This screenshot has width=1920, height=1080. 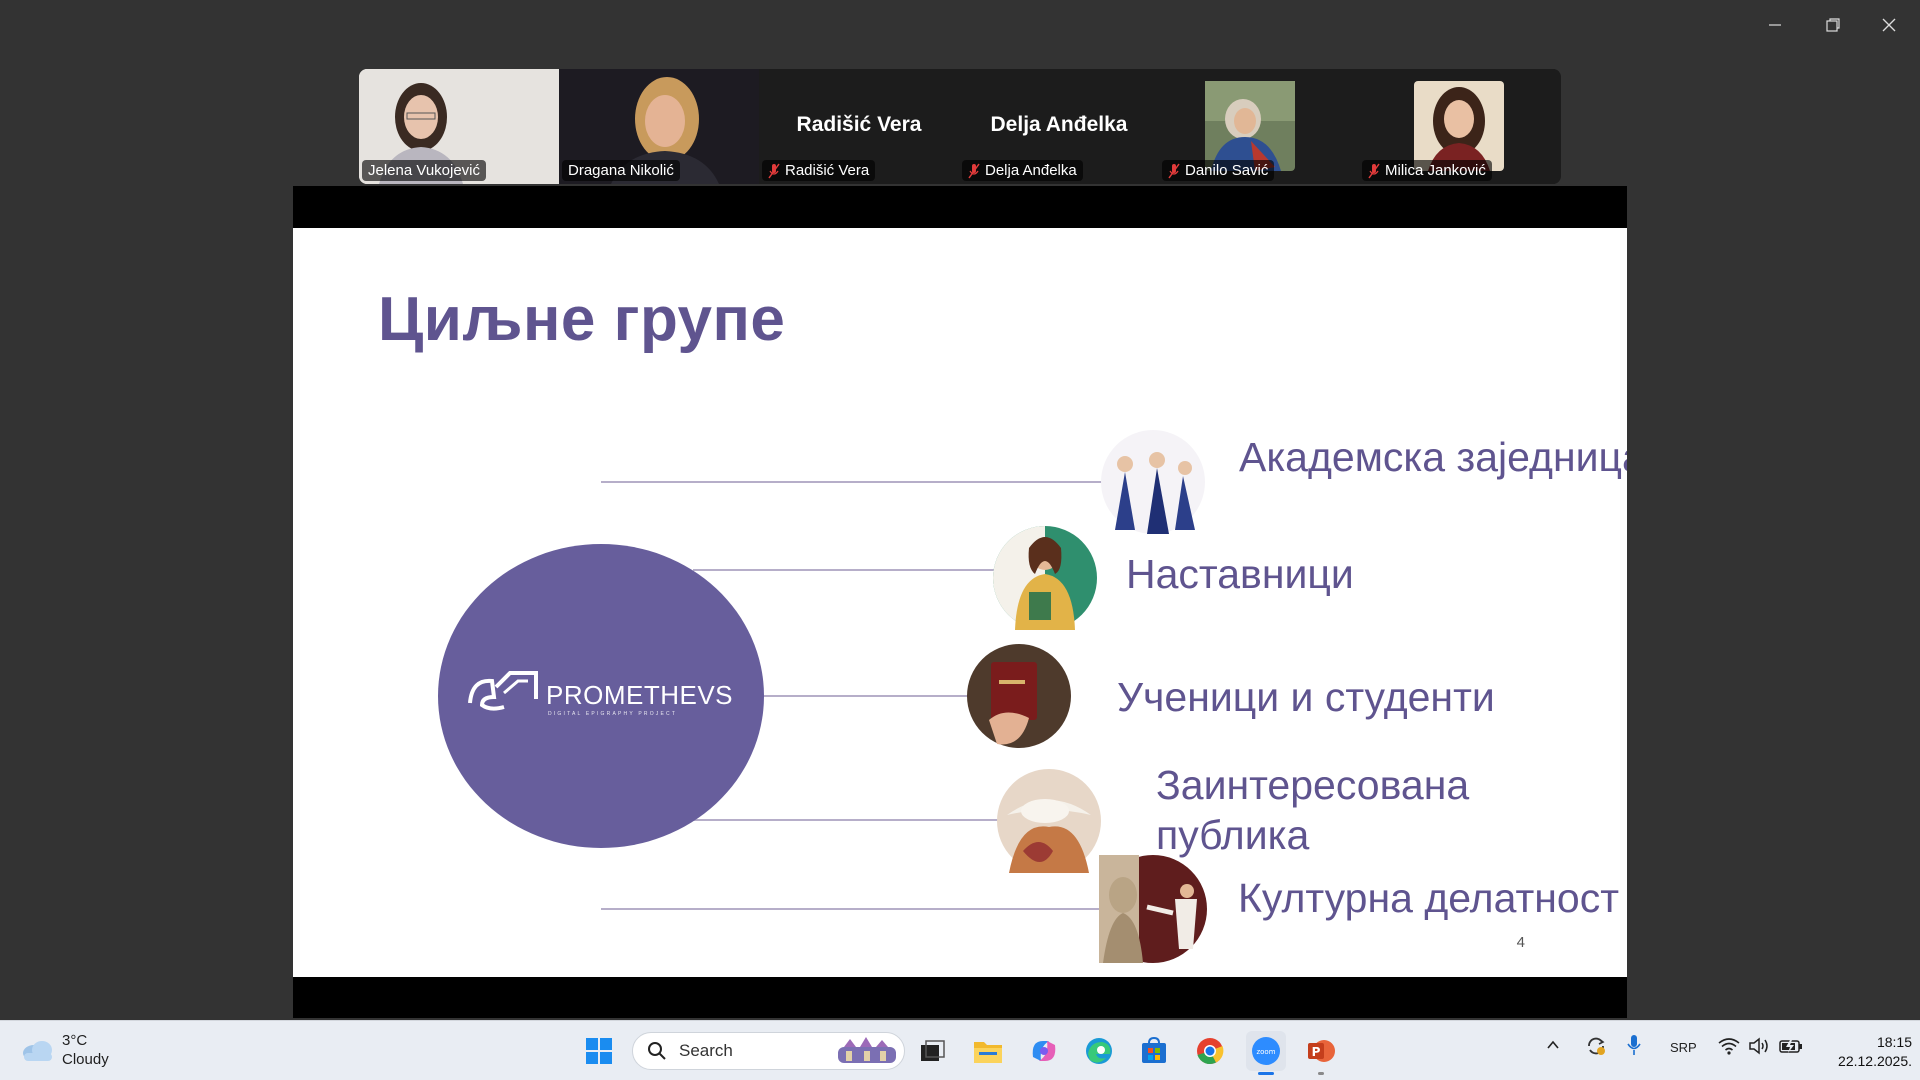 I want to click on volume-icon, so click(x=1759, y=1047).